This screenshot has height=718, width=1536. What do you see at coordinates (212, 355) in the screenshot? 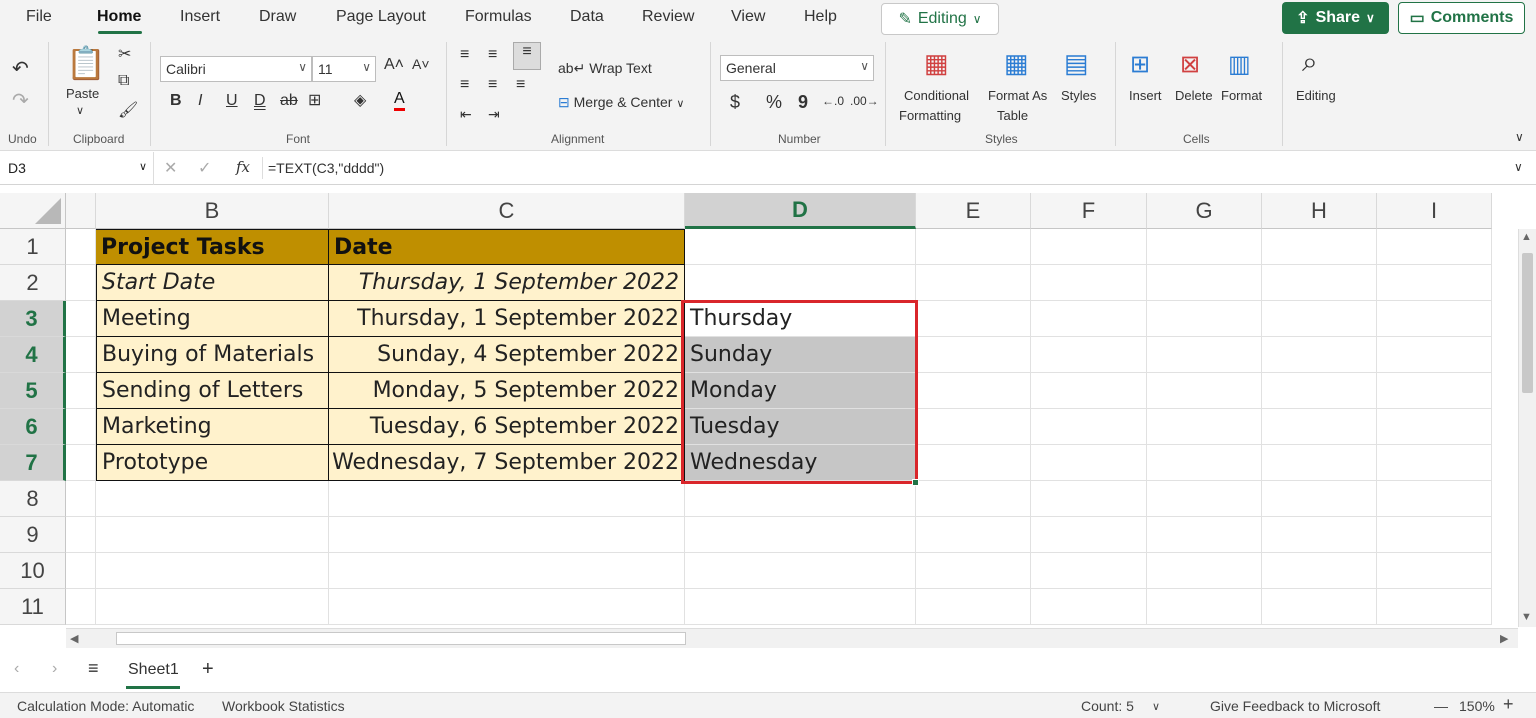
I see `table-cell-task: Buying of Materials` at bounding box center [212, 355].